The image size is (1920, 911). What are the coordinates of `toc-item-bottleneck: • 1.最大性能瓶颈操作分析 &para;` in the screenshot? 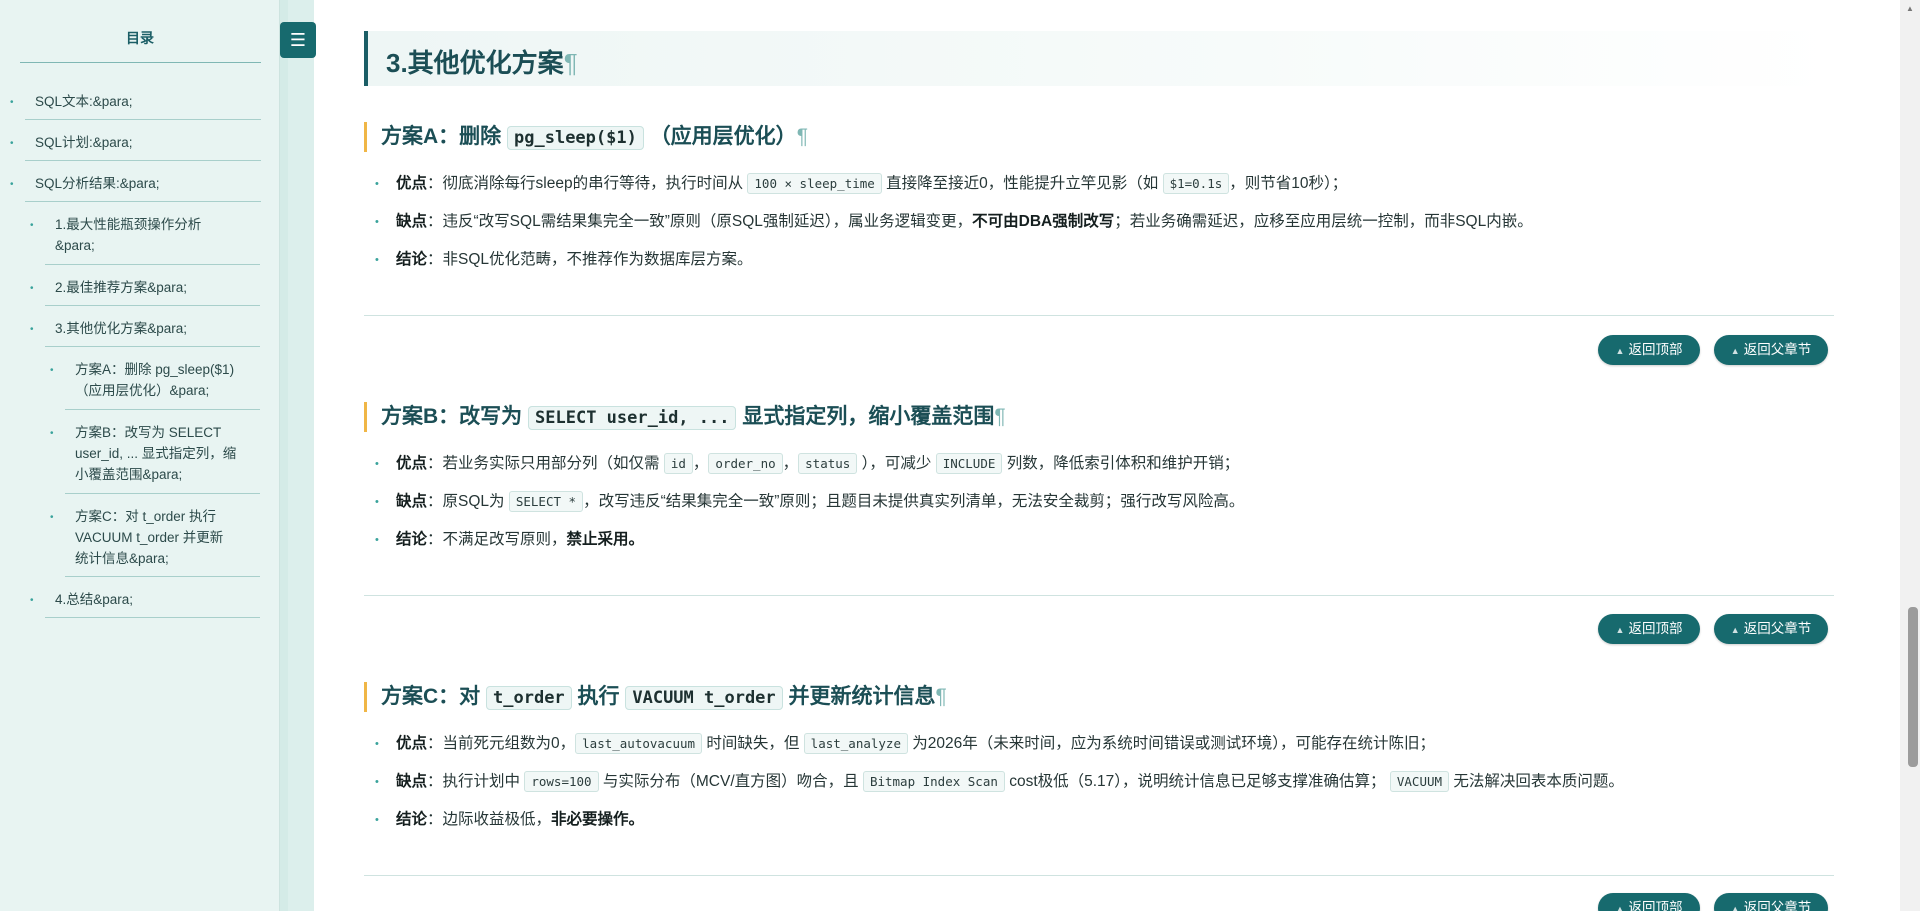 It's located at (115, 235).